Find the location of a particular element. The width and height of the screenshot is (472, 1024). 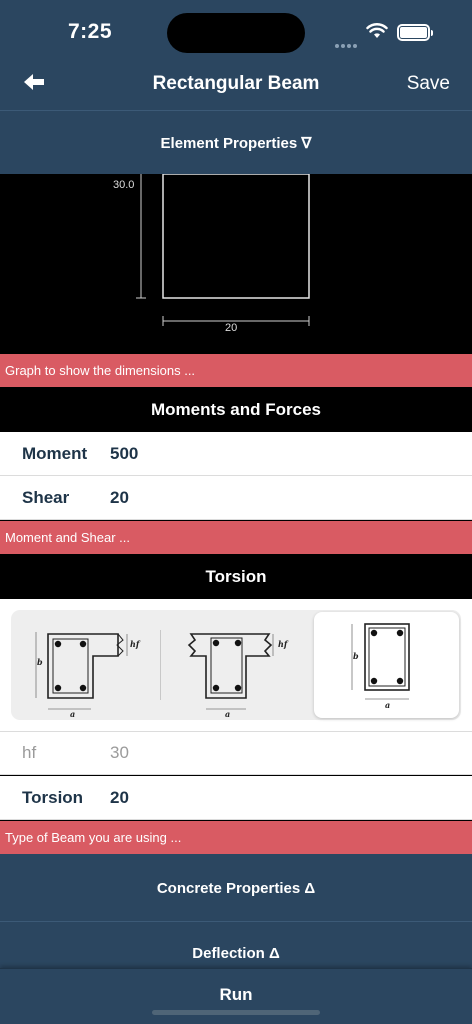

rectangular-beam-icon: b a is located at coordinates (380, 666).